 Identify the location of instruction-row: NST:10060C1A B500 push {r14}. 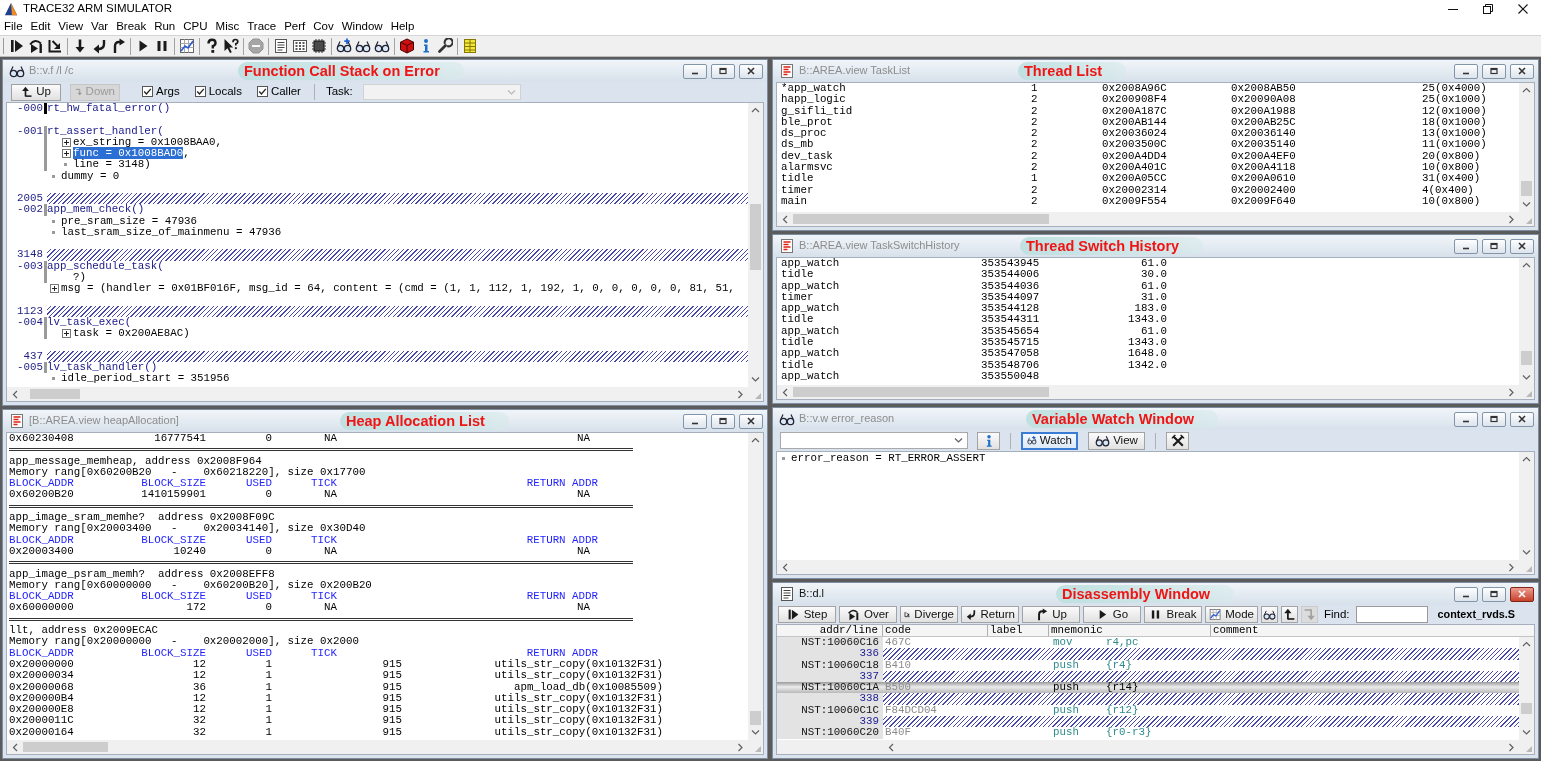
(1148, 688).